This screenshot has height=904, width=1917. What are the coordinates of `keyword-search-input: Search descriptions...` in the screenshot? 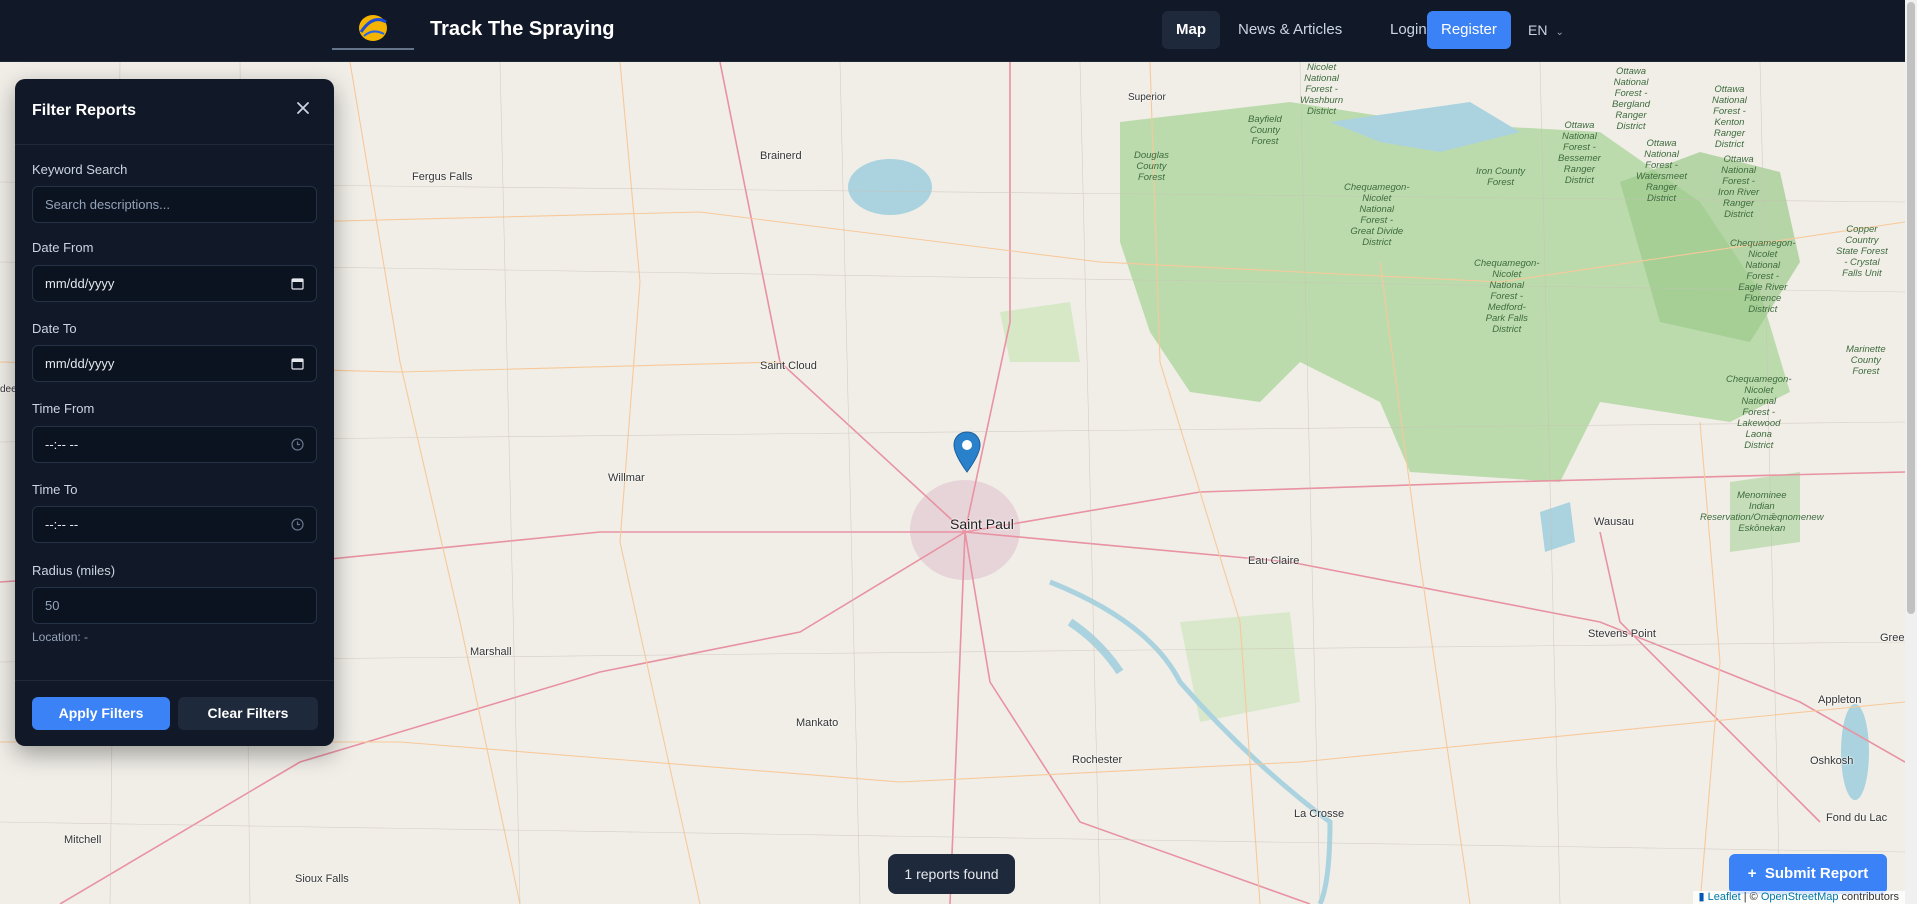 It's located at (174, 204).